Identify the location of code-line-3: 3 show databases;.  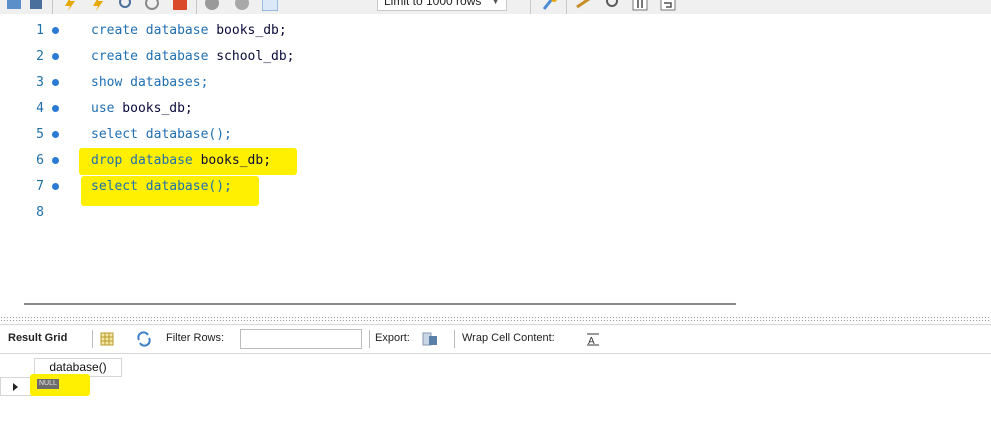
(495, 83).